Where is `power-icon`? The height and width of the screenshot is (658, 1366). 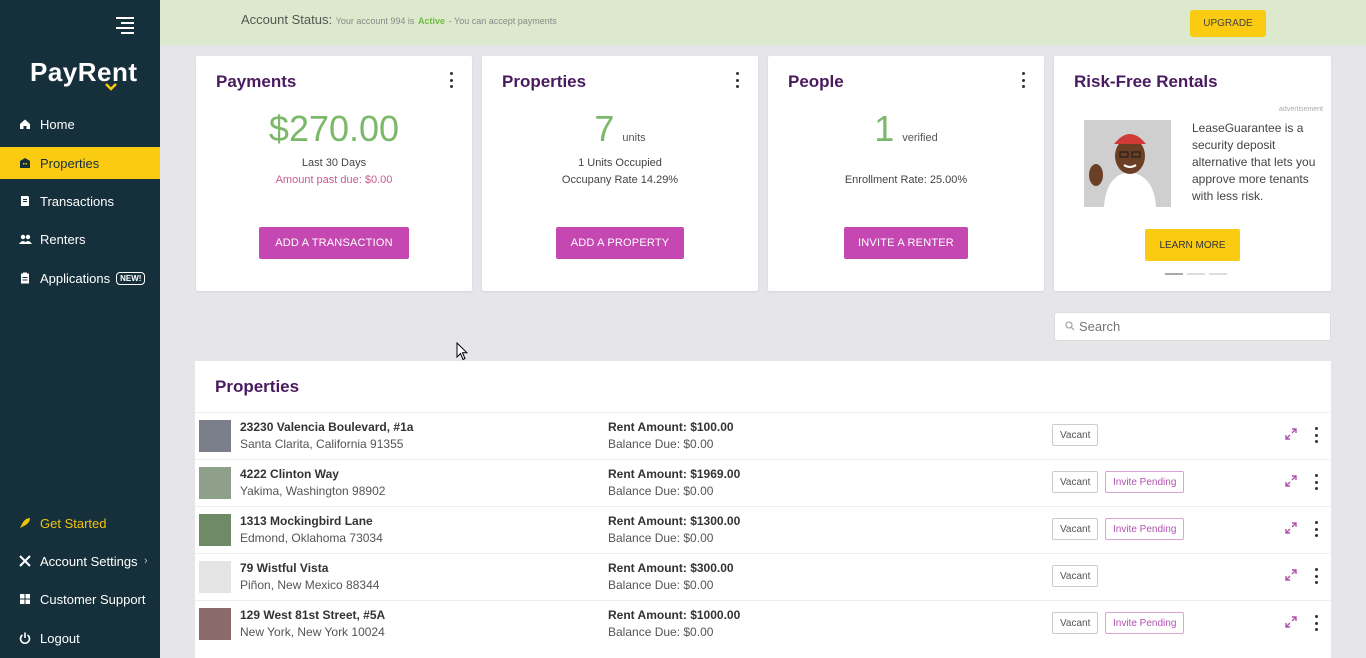
power-icon is located at coordinates (25, 638).